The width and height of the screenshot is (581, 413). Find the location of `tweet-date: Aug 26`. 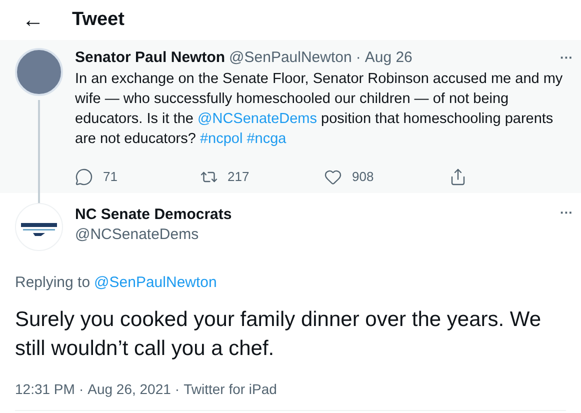

tweet-date: Aug 26 is located at coordinates (388, 58).